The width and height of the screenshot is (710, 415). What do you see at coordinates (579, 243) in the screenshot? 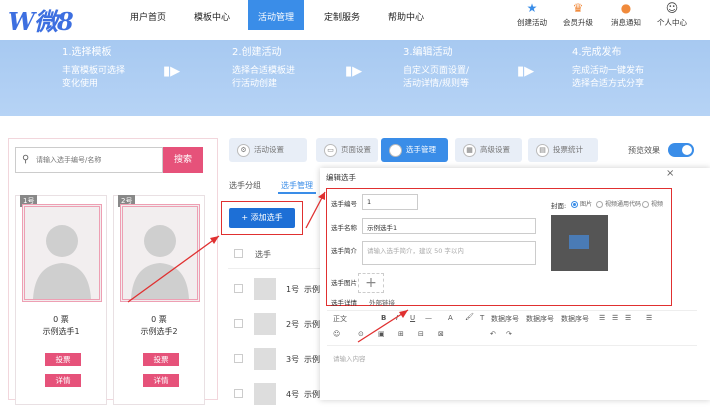
I see `cover-image-preview` at bounding box center [579, 243].